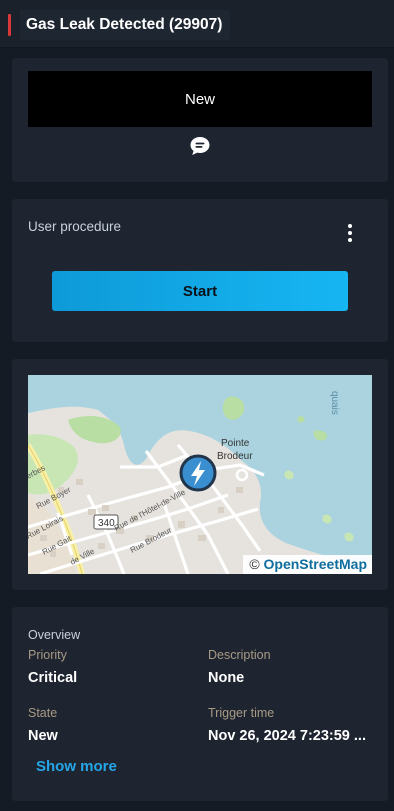 Image resolution: width=394 pixels, height=811 pixels. I want to click on state-value: New, so click(43, 736).